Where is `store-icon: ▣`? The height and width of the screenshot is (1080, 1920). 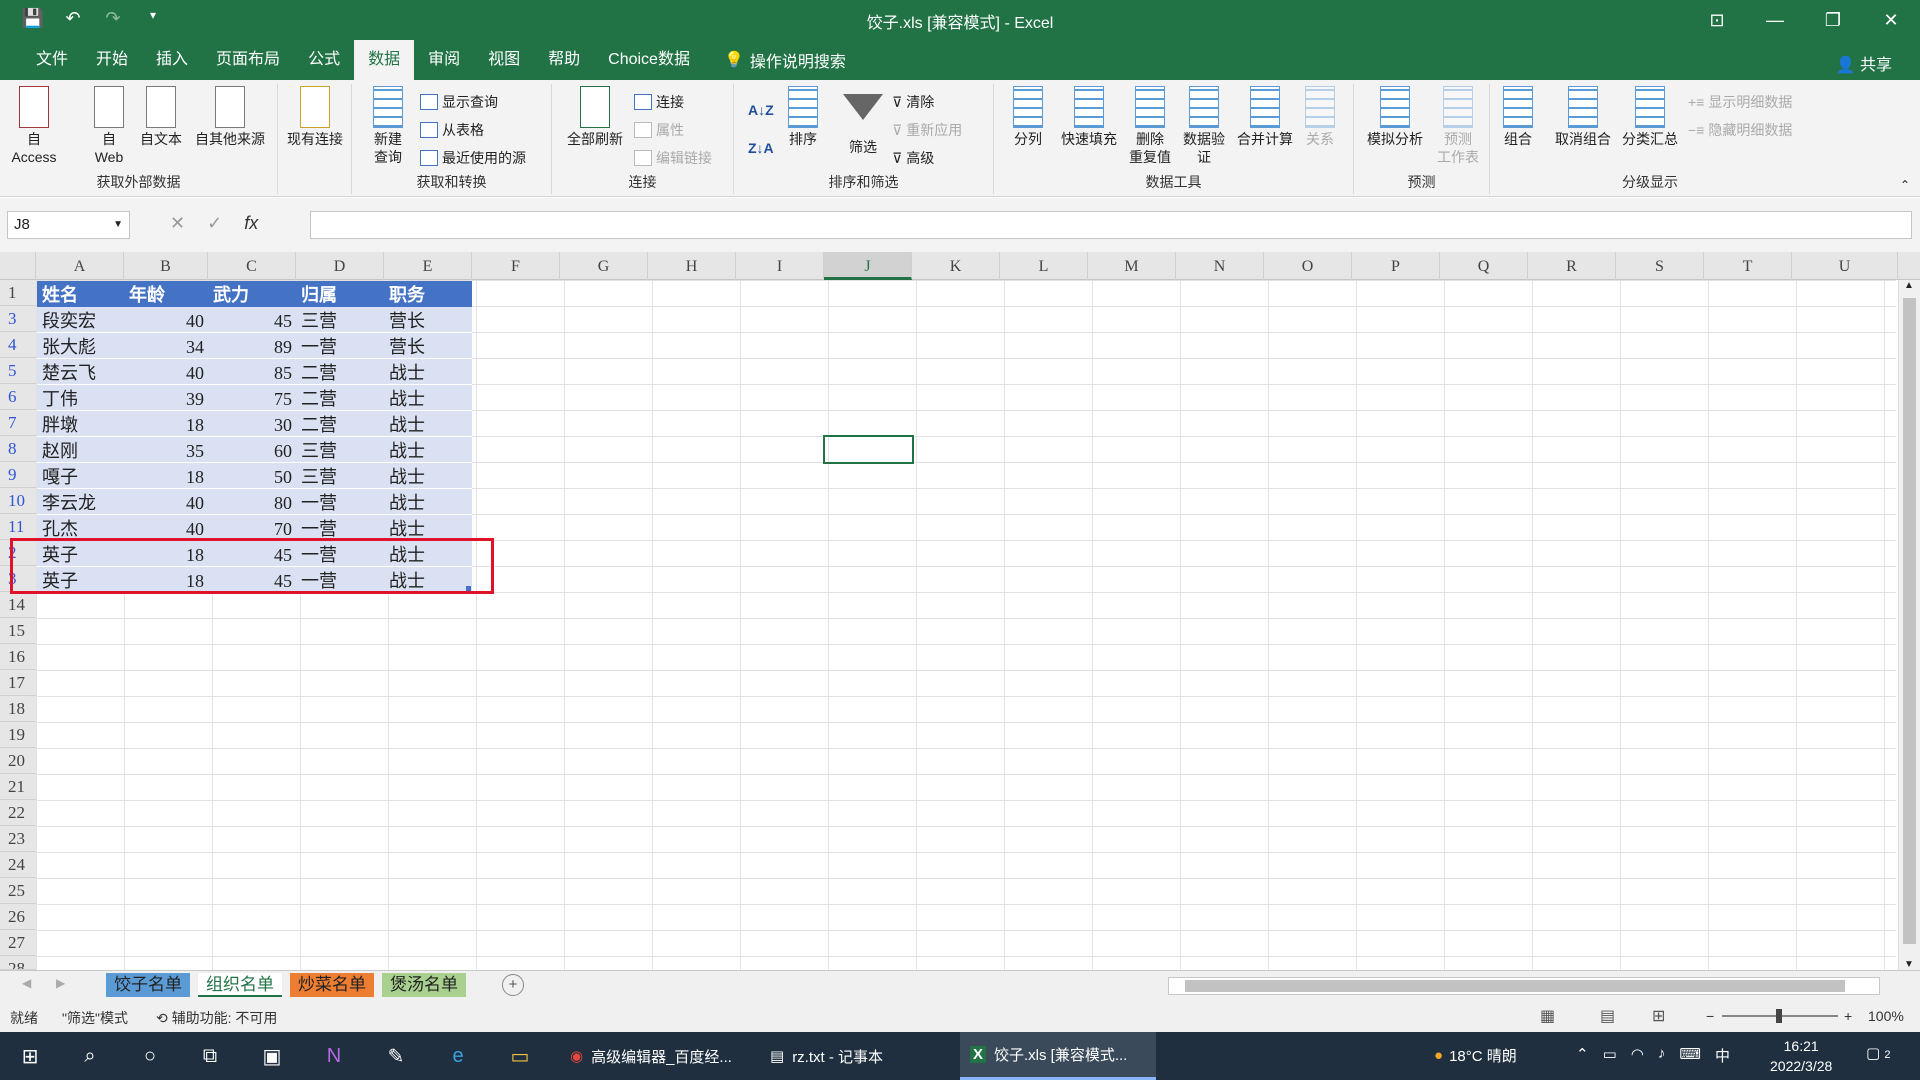 store-icon: ▣ is located at coordinates (272, 1056).